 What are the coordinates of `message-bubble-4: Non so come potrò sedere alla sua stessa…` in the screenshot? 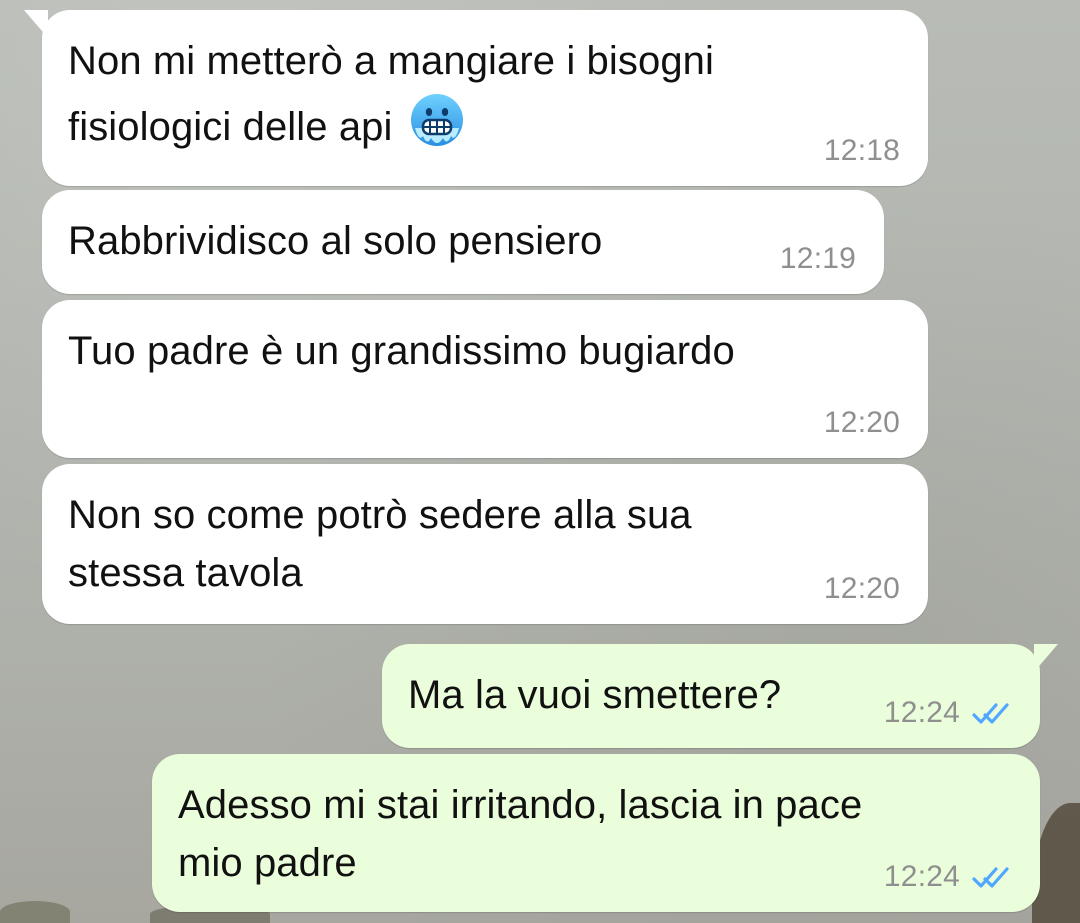 It's located at (485, 544).